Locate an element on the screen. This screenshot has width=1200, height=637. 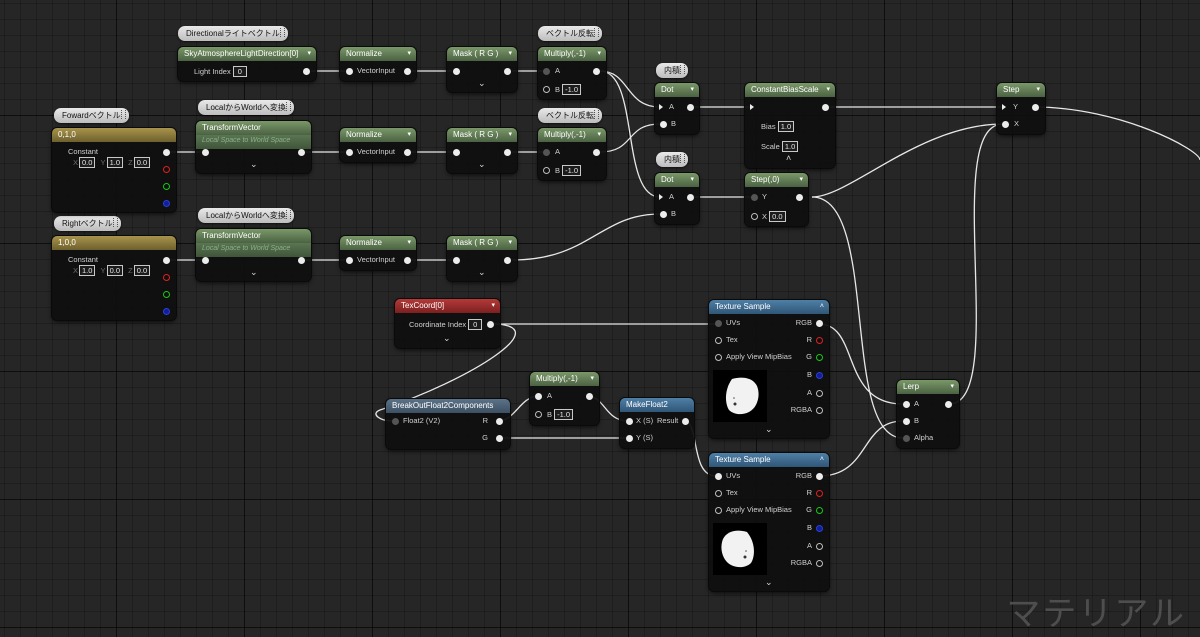
output-pin-a is located at coordinates (819, 546).